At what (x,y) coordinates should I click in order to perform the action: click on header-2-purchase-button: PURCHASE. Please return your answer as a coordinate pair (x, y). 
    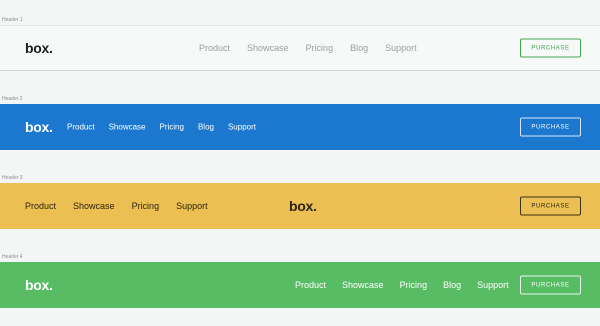
    Looking at the image, I should click on (550, 127).